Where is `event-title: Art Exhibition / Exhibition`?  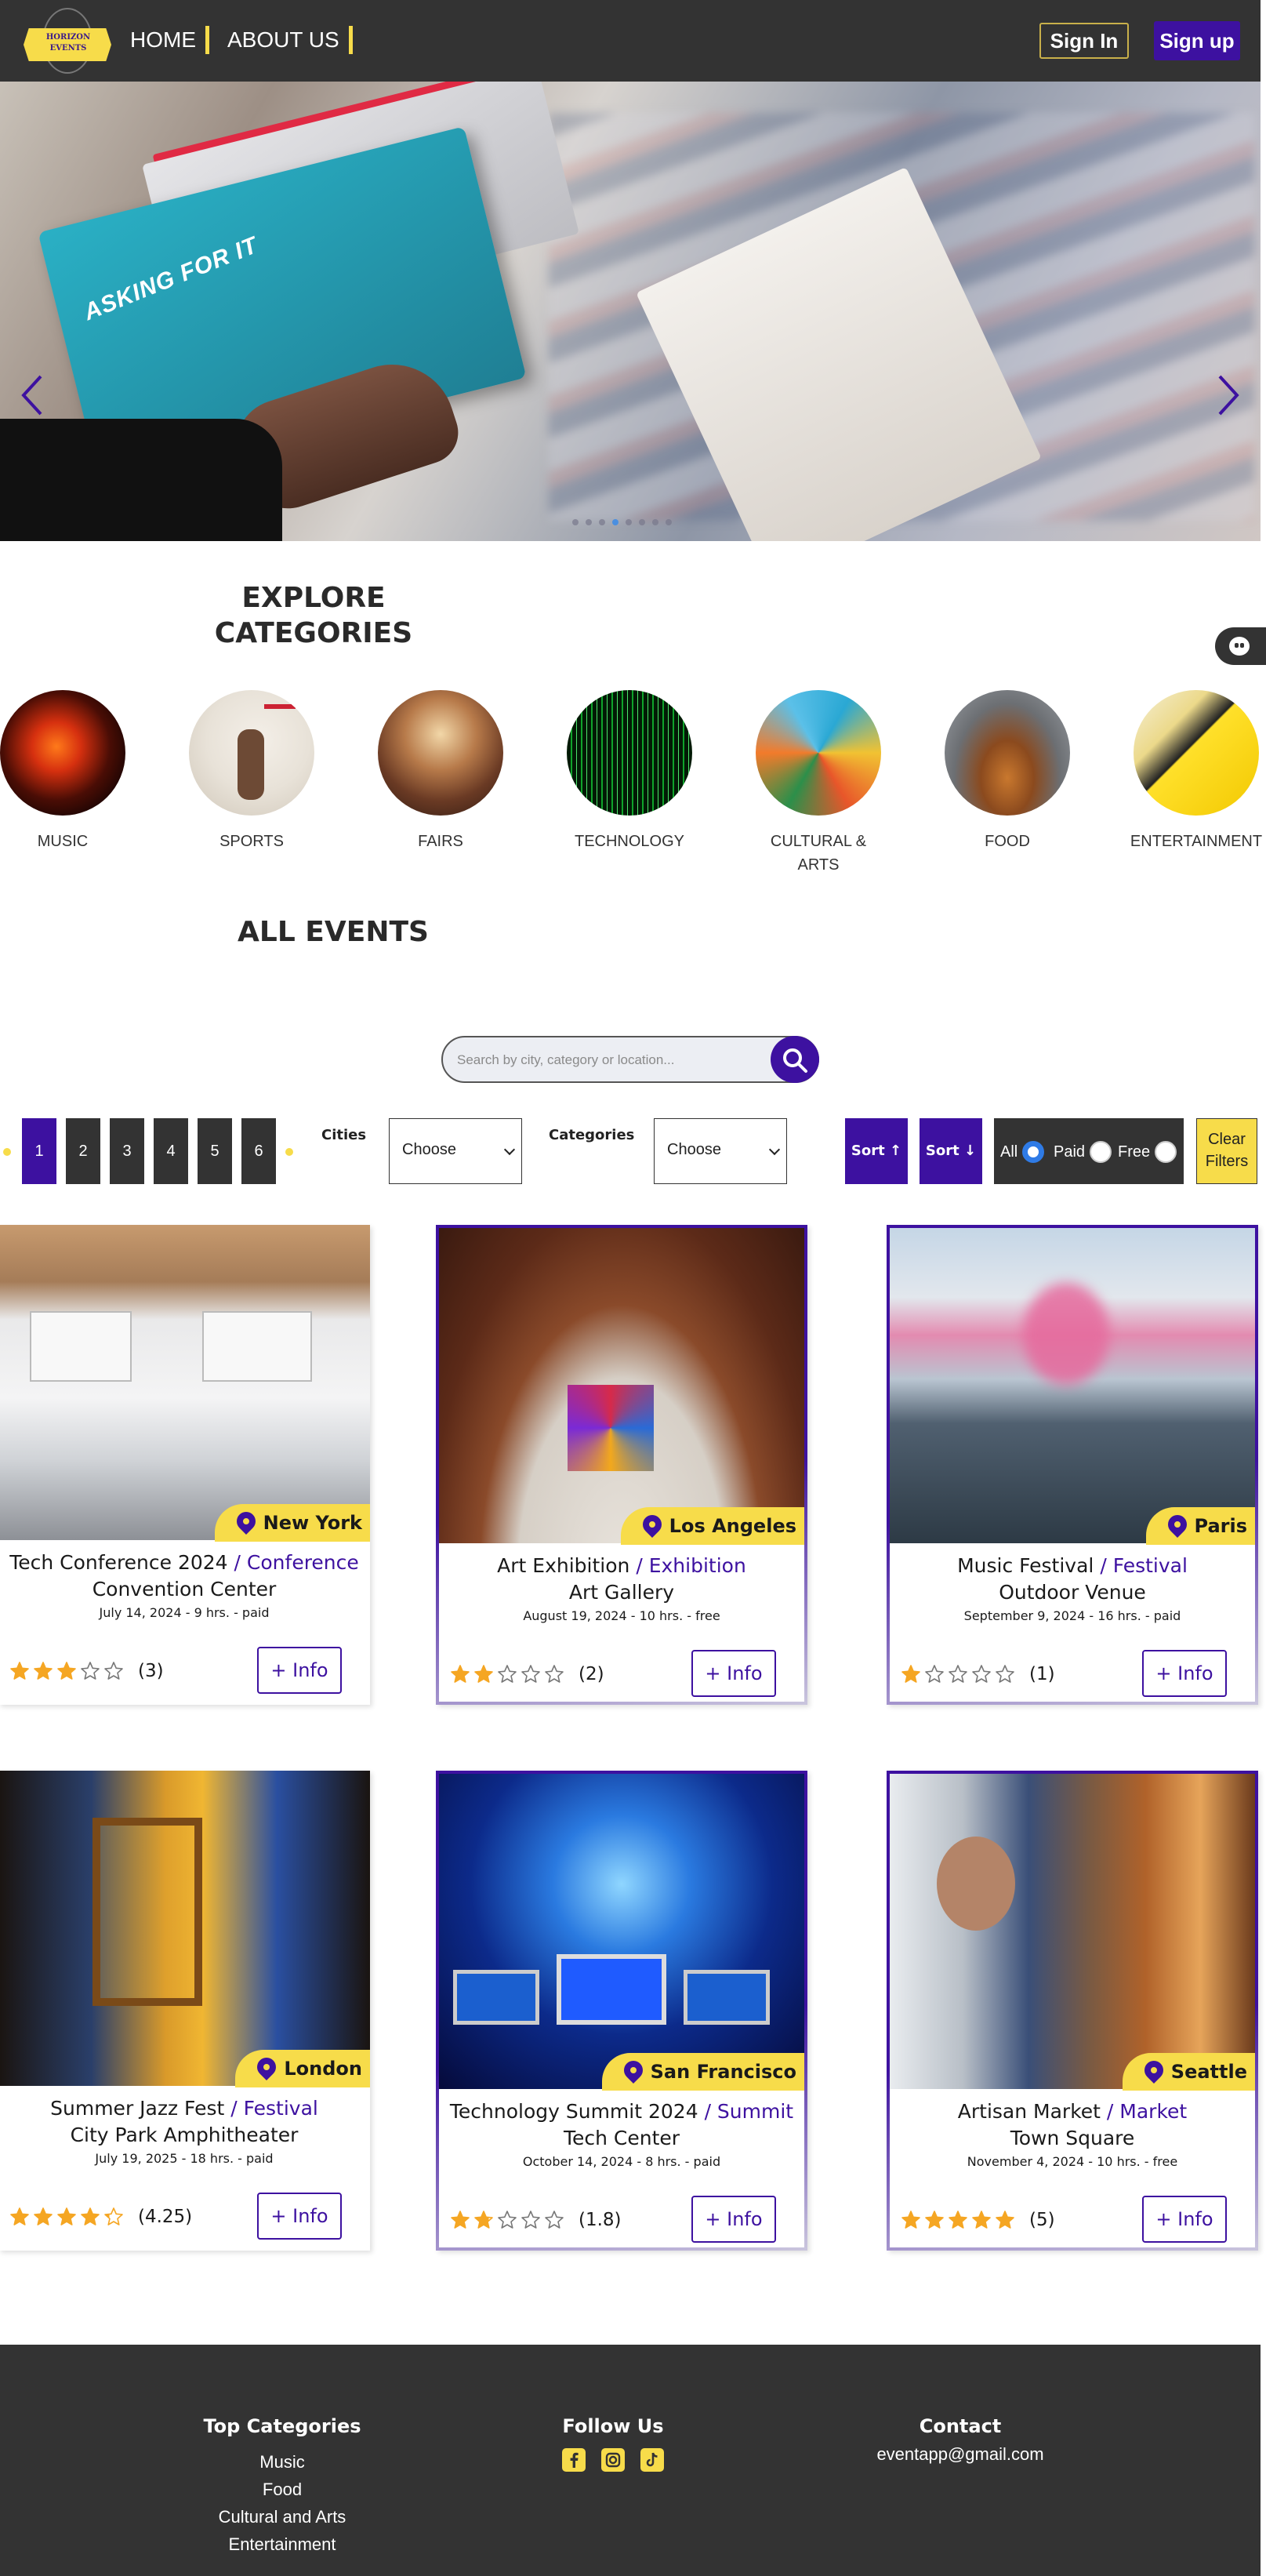 event-title: Art Exhibition / Exhibition is located at coordinates (621, 1565).